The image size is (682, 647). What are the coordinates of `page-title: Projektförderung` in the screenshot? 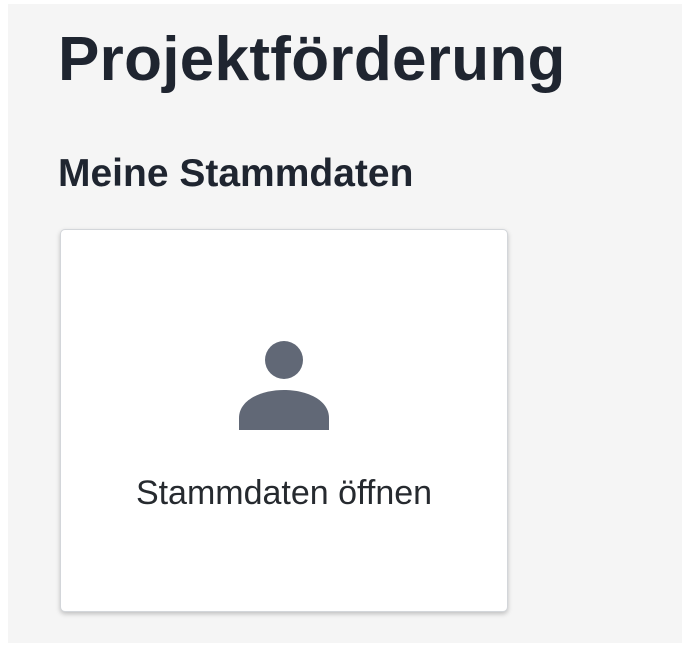 It's located at (312, 59).